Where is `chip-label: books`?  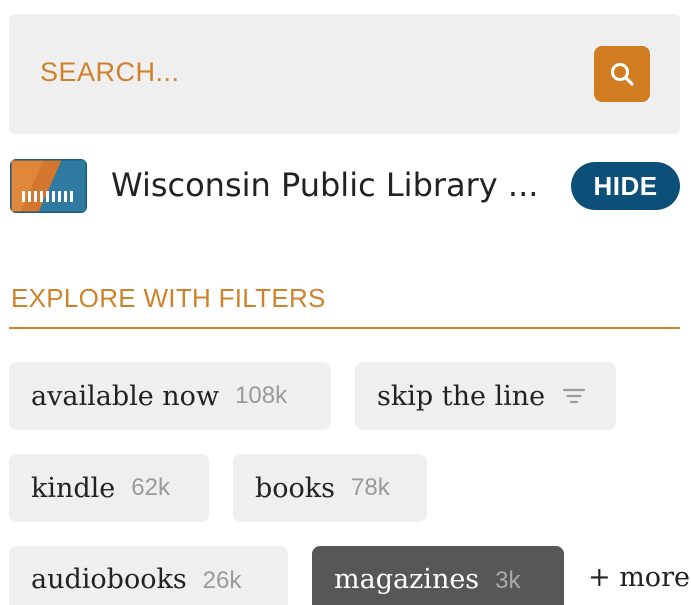
chip-label: books is located at coordinates (295, 488).